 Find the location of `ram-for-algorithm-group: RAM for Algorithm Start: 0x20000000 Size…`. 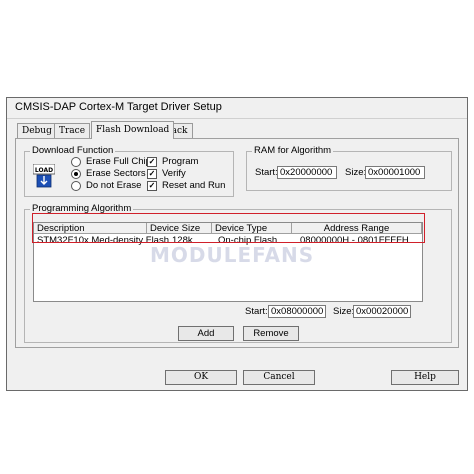

ram-for-algorithm-group: RAM for Algorithm Start: 0x20000000 Size… is located at coordinates (349, 168).